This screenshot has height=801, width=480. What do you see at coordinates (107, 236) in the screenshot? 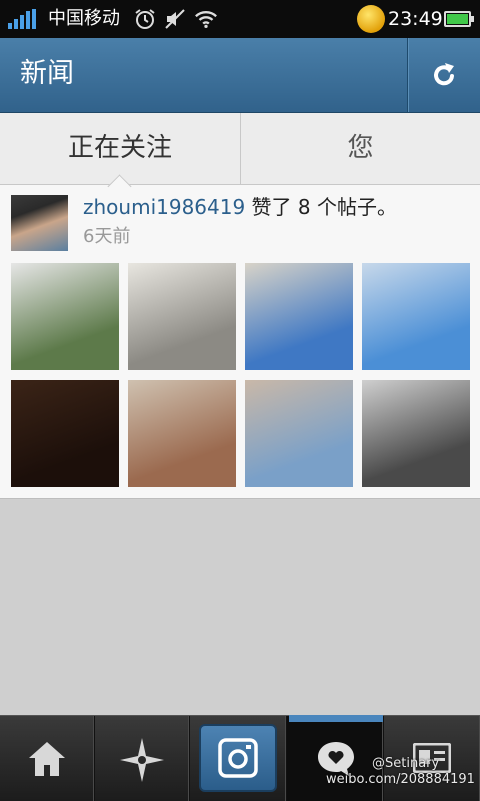
I see `timestamp: 6天前` at bounding box center [107, 236].